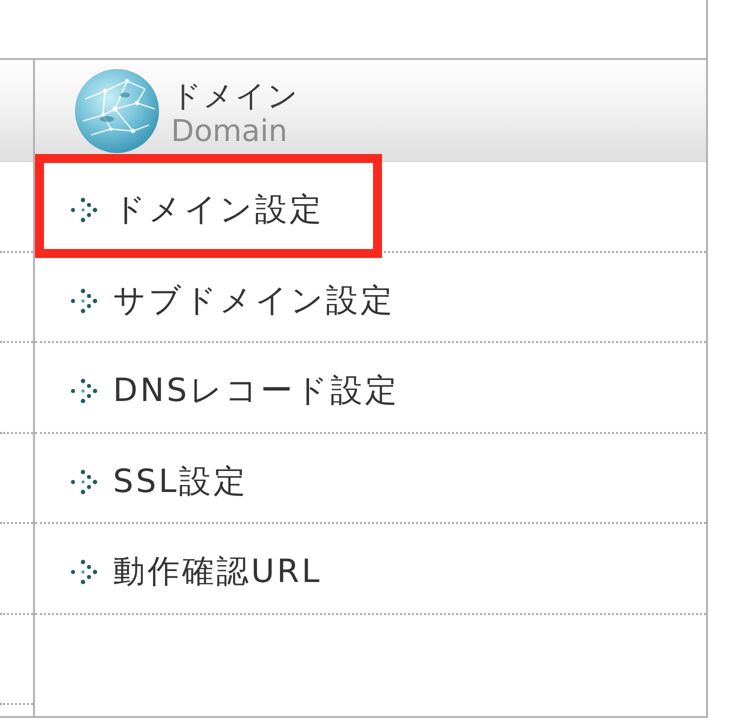 The width and height of the screenshot is (734, 724). What do you see at coordinates (235, 391) in the screenshot?
I see `menu-link: DNSレコード設定` at bounding box center [235, 391].